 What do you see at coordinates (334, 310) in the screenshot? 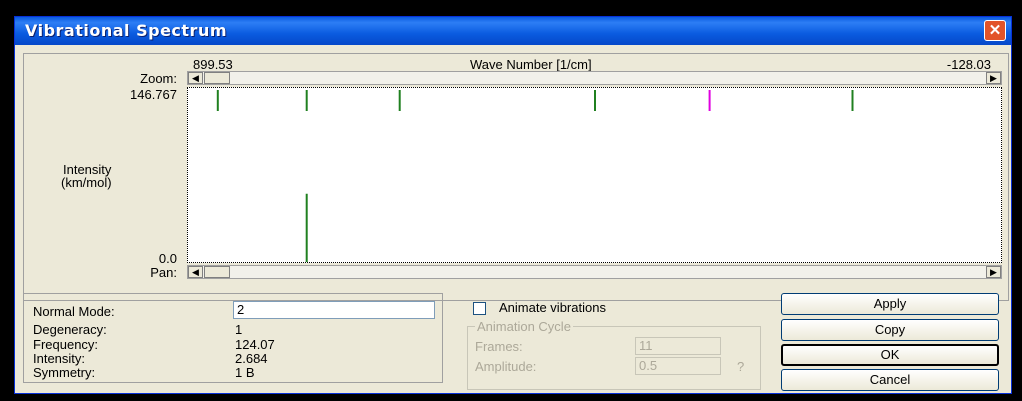
I see `normal-mode-input: 2` at bounding box center [334, 310].